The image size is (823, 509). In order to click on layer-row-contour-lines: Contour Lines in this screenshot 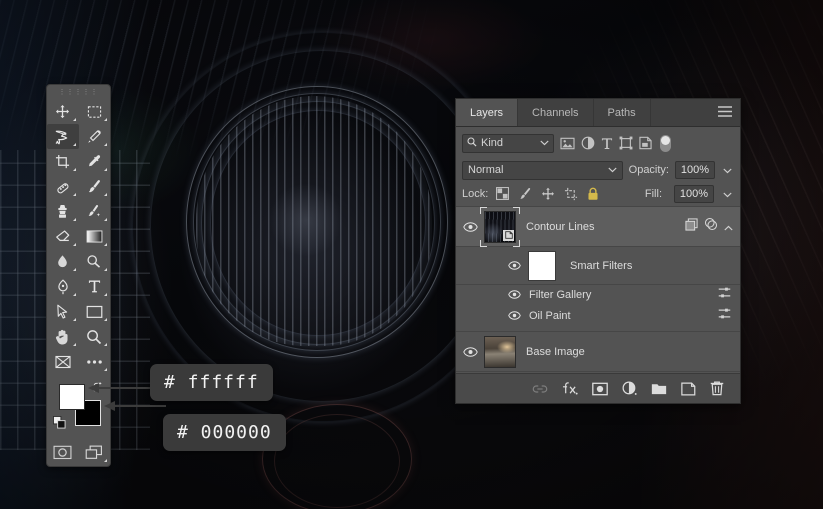, I will do `click(598, 227)`.